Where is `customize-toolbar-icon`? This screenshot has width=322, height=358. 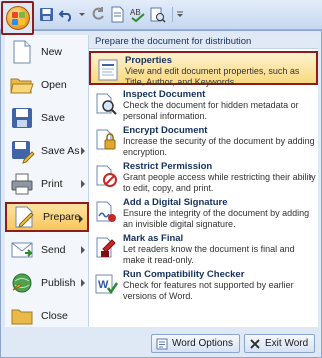
customize-toolbar-icon is located at coordinates (180, 14).